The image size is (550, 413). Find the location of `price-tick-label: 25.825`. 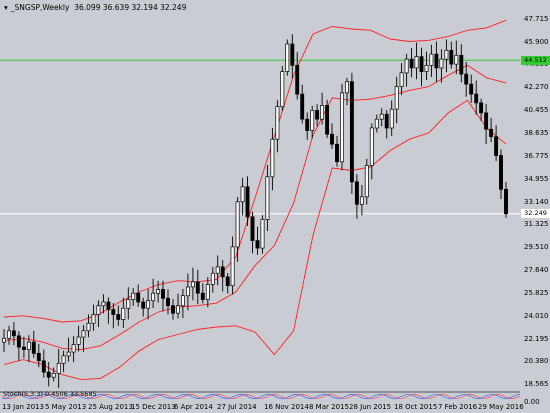

price-tick-label: 25.825 is located at coordinates (536, 293).